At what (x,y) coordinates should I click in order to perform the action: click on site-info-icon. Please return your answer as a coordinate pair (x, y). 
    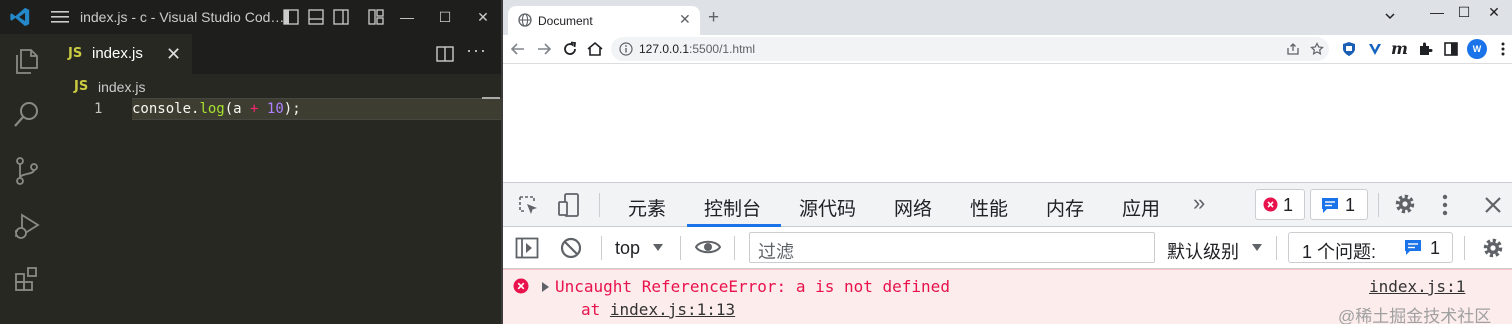
    Looking at the image, I should click on (626, 49).